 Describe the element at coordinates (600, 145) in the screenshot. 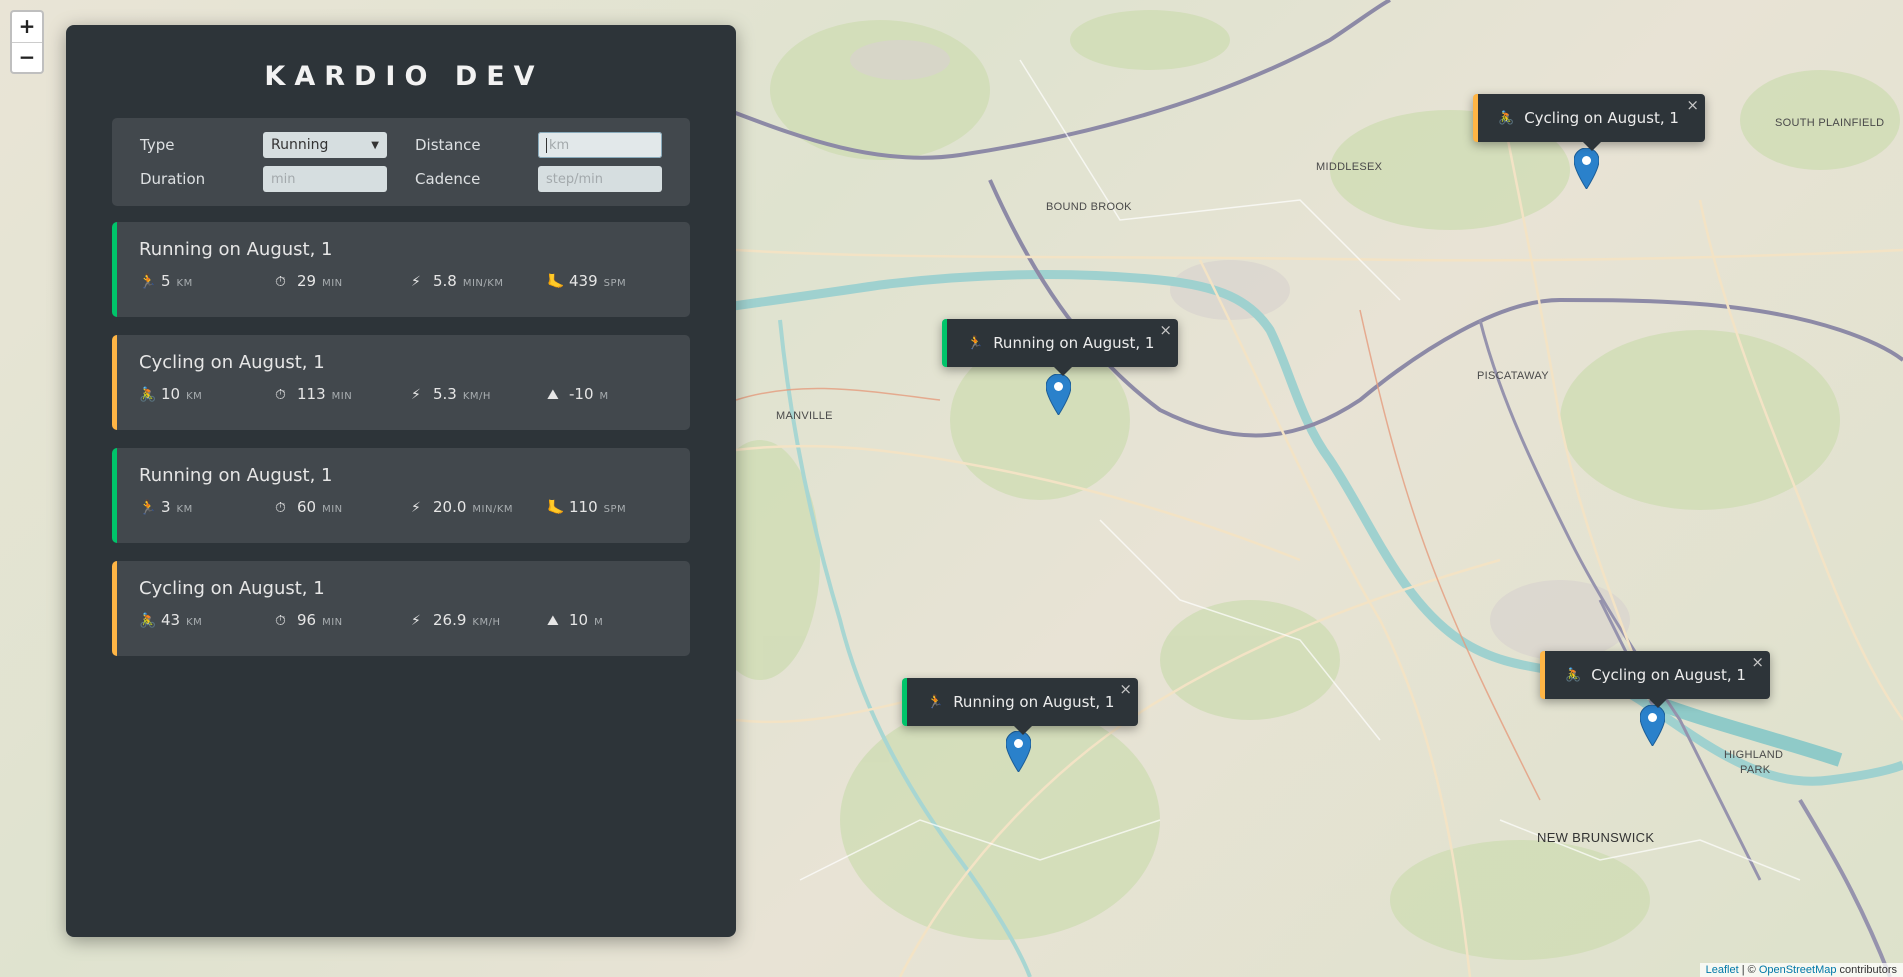

I see `distance-input: km` at that location.